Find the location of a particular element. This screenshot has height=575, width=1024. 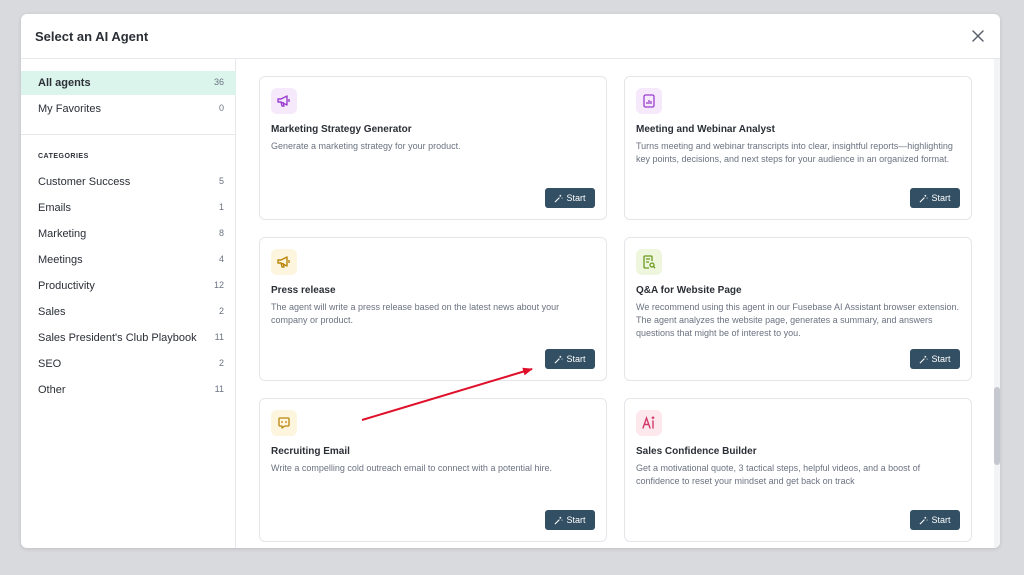

close-icon is located at coordinates (978, 36).